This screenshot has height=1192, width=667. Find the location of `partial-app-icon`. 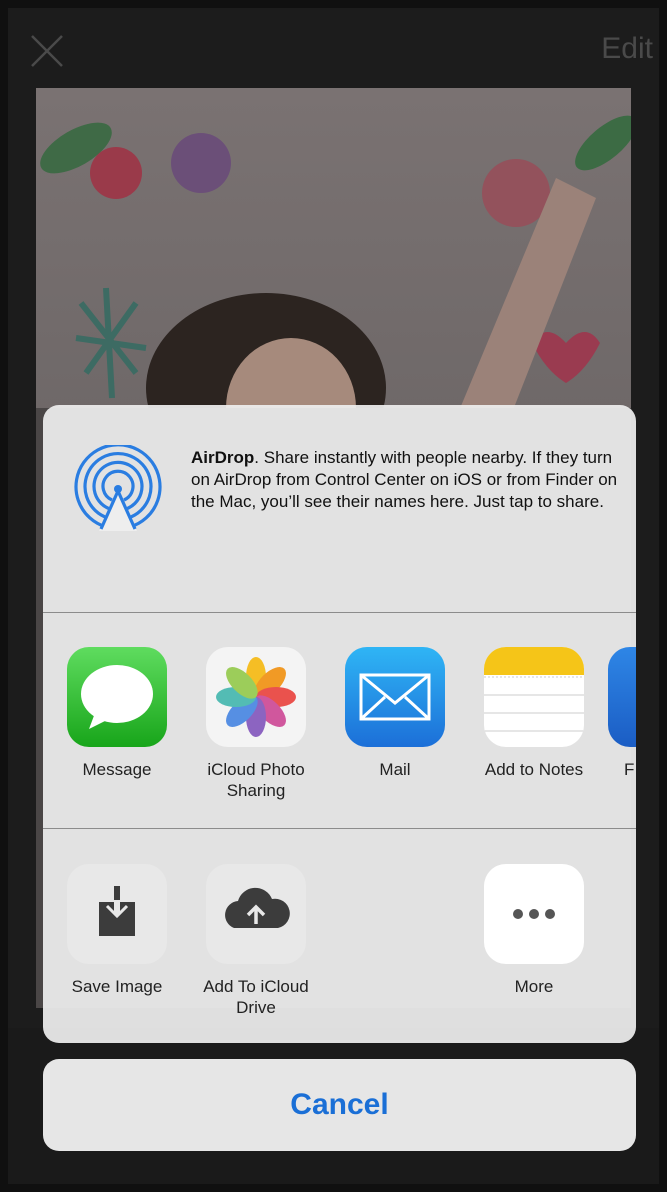

partial-app-icon is located at coordinates (622, 697).